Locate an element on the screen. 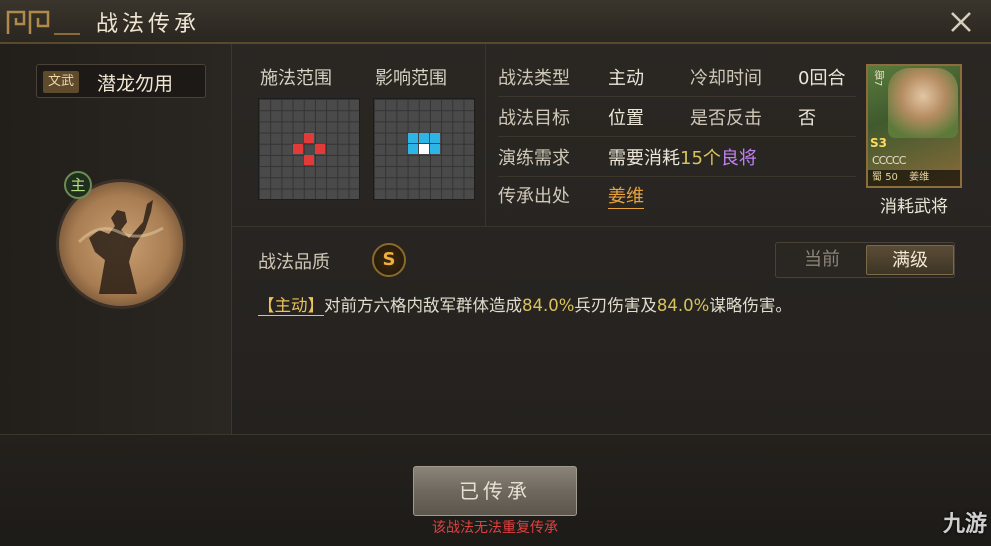 The image size is (991, 546). skill-type-label: 战法类型 is located at coordinates (534, 78).